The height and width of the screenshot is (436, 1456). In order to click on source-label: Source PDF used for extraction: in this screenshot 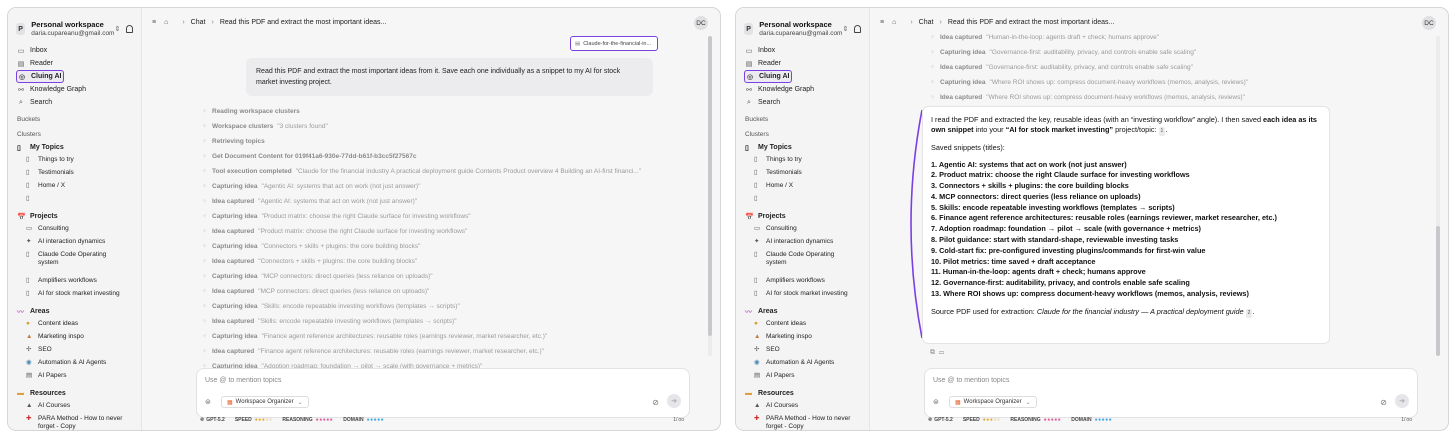, I will do `click(984, 311)`.